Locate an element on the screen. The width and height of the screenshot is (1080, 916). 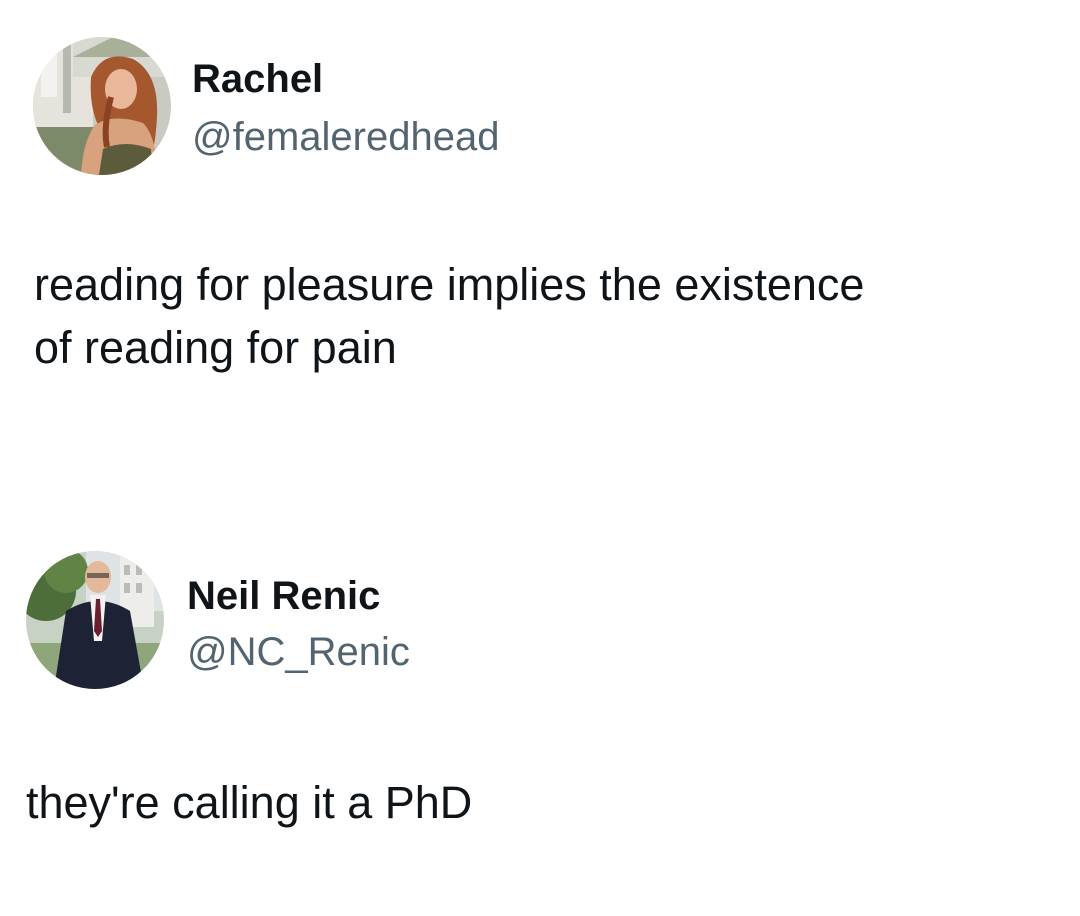
tweet-text-line: of reading for pain is located at coordinates (215, 347).